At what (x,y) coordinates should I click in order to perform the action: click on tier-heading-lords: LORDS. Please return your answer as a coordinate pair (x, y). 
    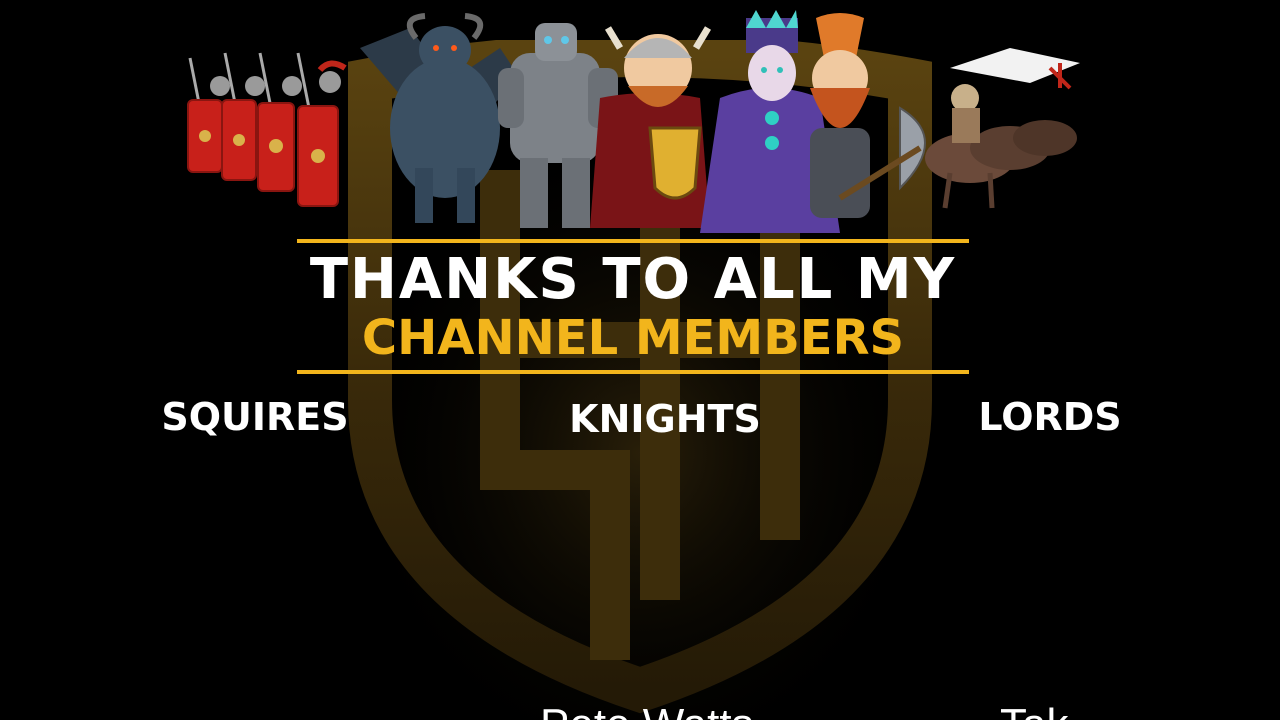
    Looking at the image, I should click on (1050, 417).